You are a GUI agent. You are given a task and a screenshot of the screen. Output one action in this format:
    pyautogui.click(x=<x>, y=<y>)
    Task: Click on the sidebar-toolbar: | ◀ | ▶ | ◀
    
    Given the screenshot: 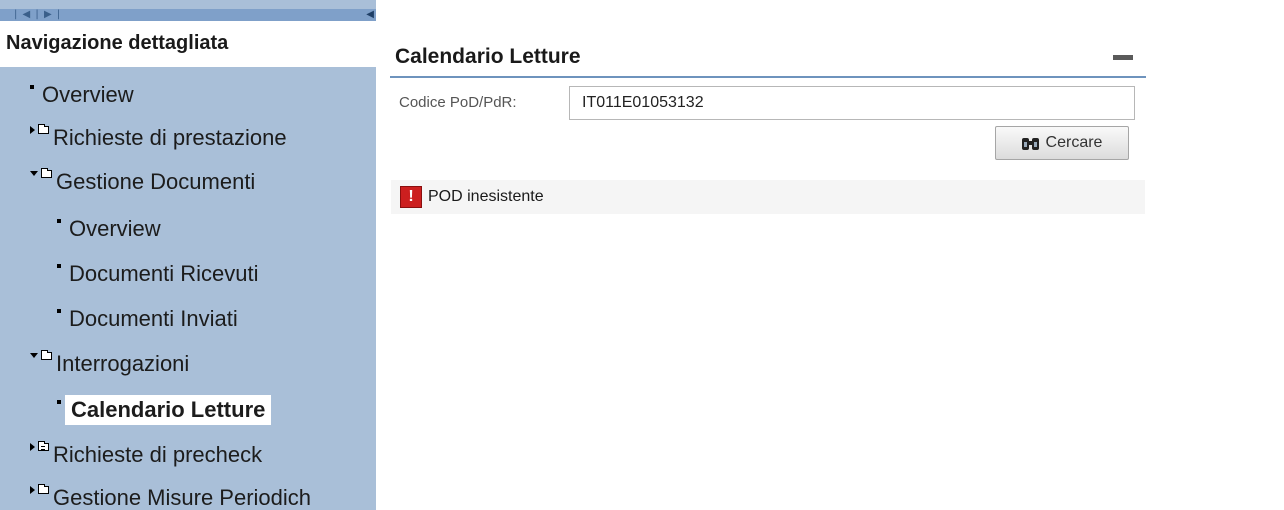 What is the action you would take?
    pyautogui.click(x=188, y=15)
    